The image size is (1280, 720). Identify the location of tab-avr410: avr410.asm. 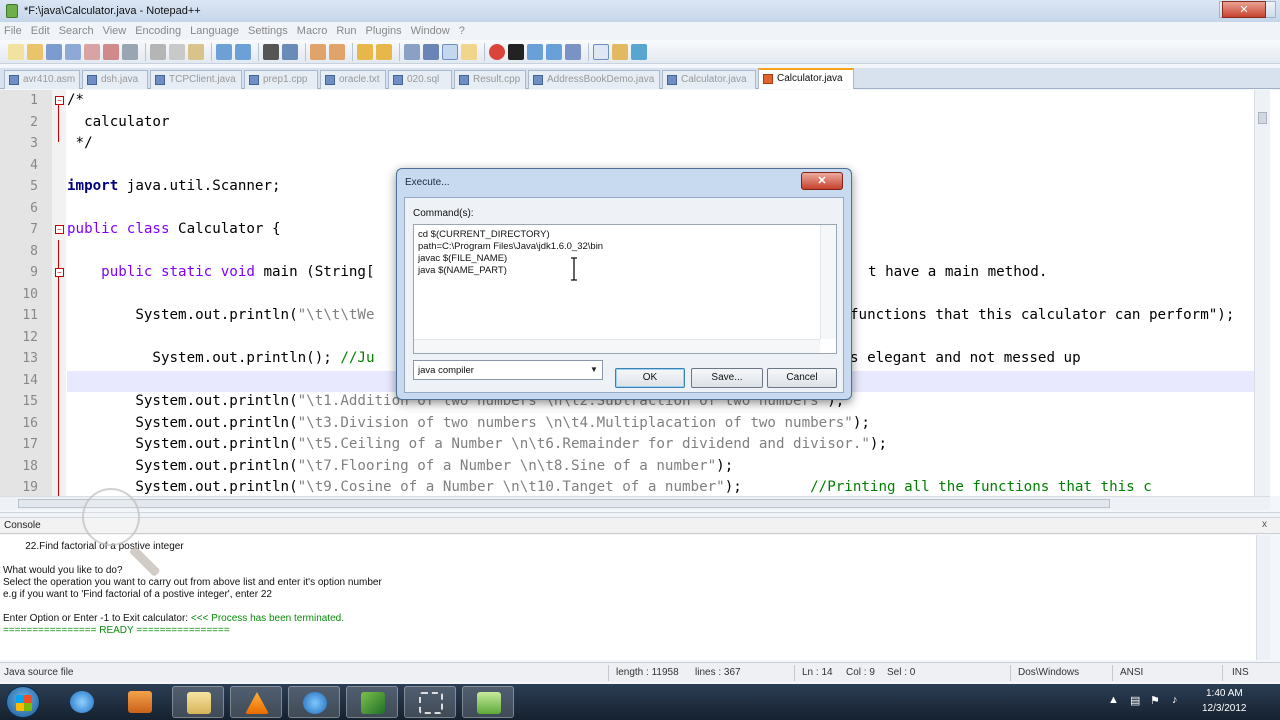
(42, 79).